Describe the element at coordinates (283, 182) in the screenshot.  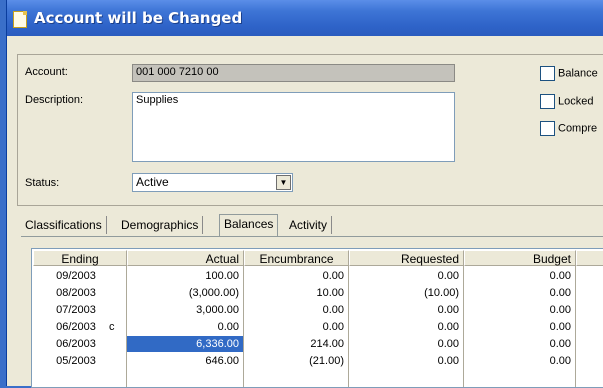
I see `chevron-down-icon: ▼` at that location.